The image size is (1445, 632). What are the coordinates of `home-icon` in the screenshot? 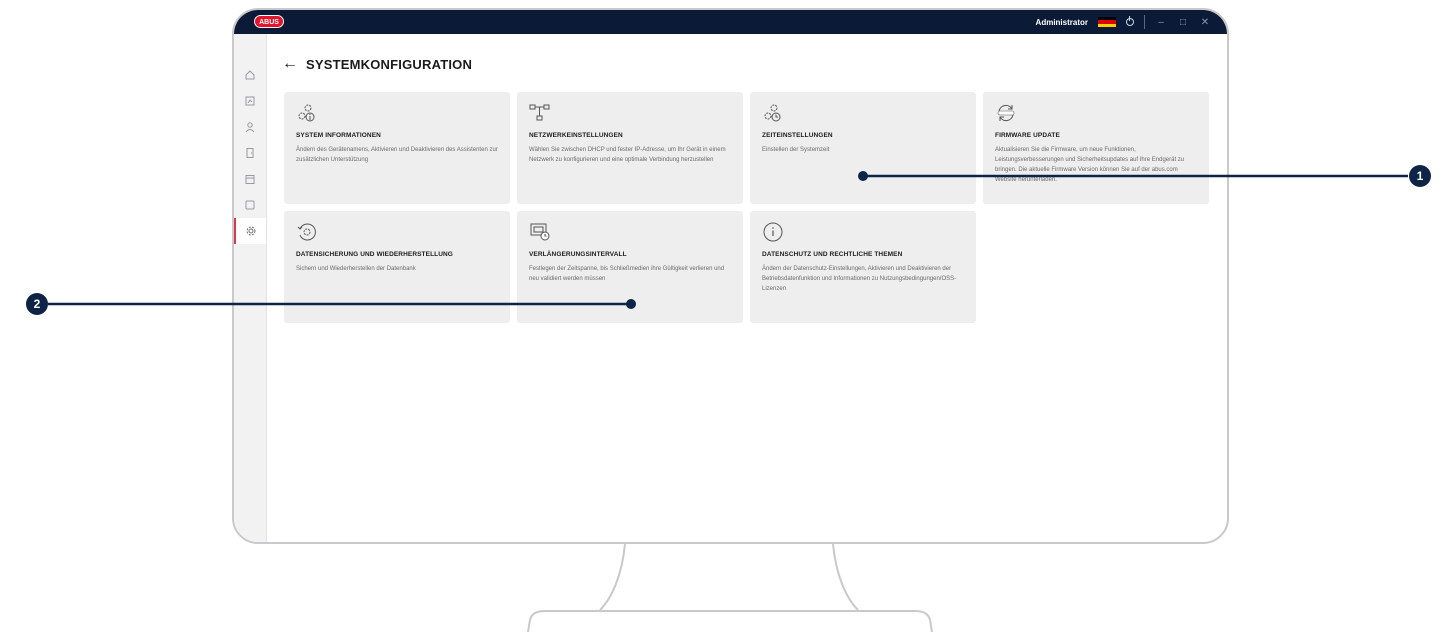 It's located at (250, 75).